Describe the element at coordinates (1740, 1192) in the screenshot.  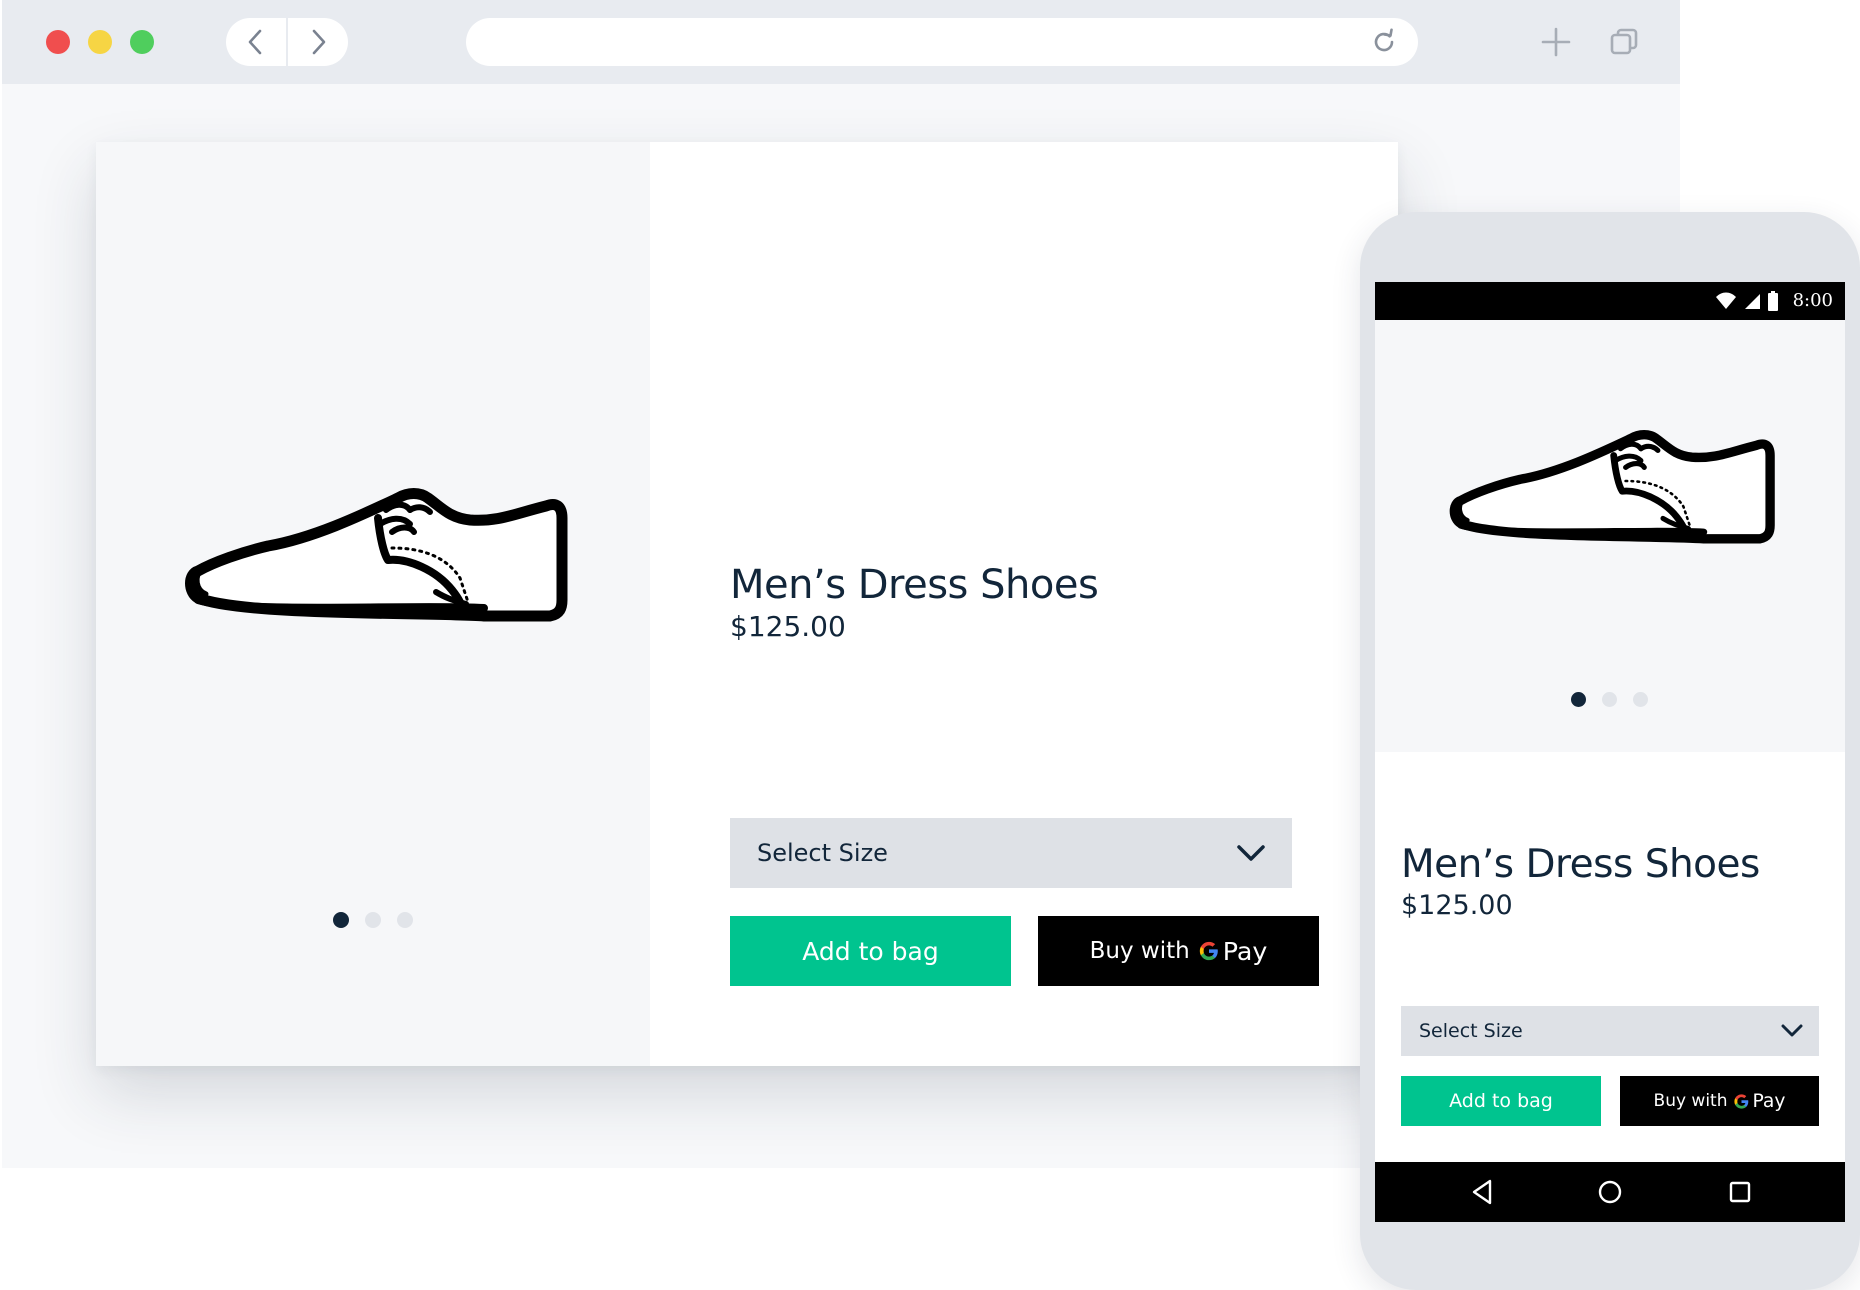
I see `recents-square-icon` at that location.